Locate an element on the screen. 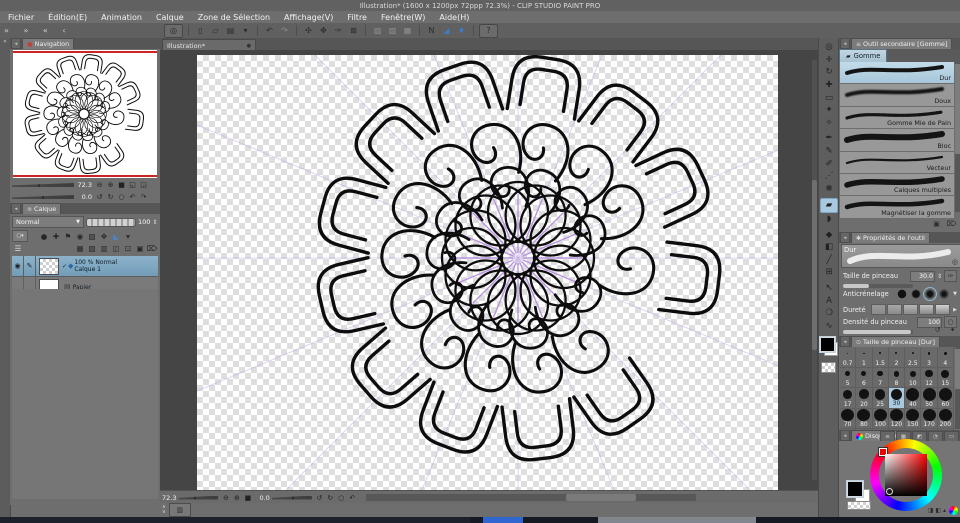  menu-affichagev: Affichage(V) is located at coordinates (308, 17).